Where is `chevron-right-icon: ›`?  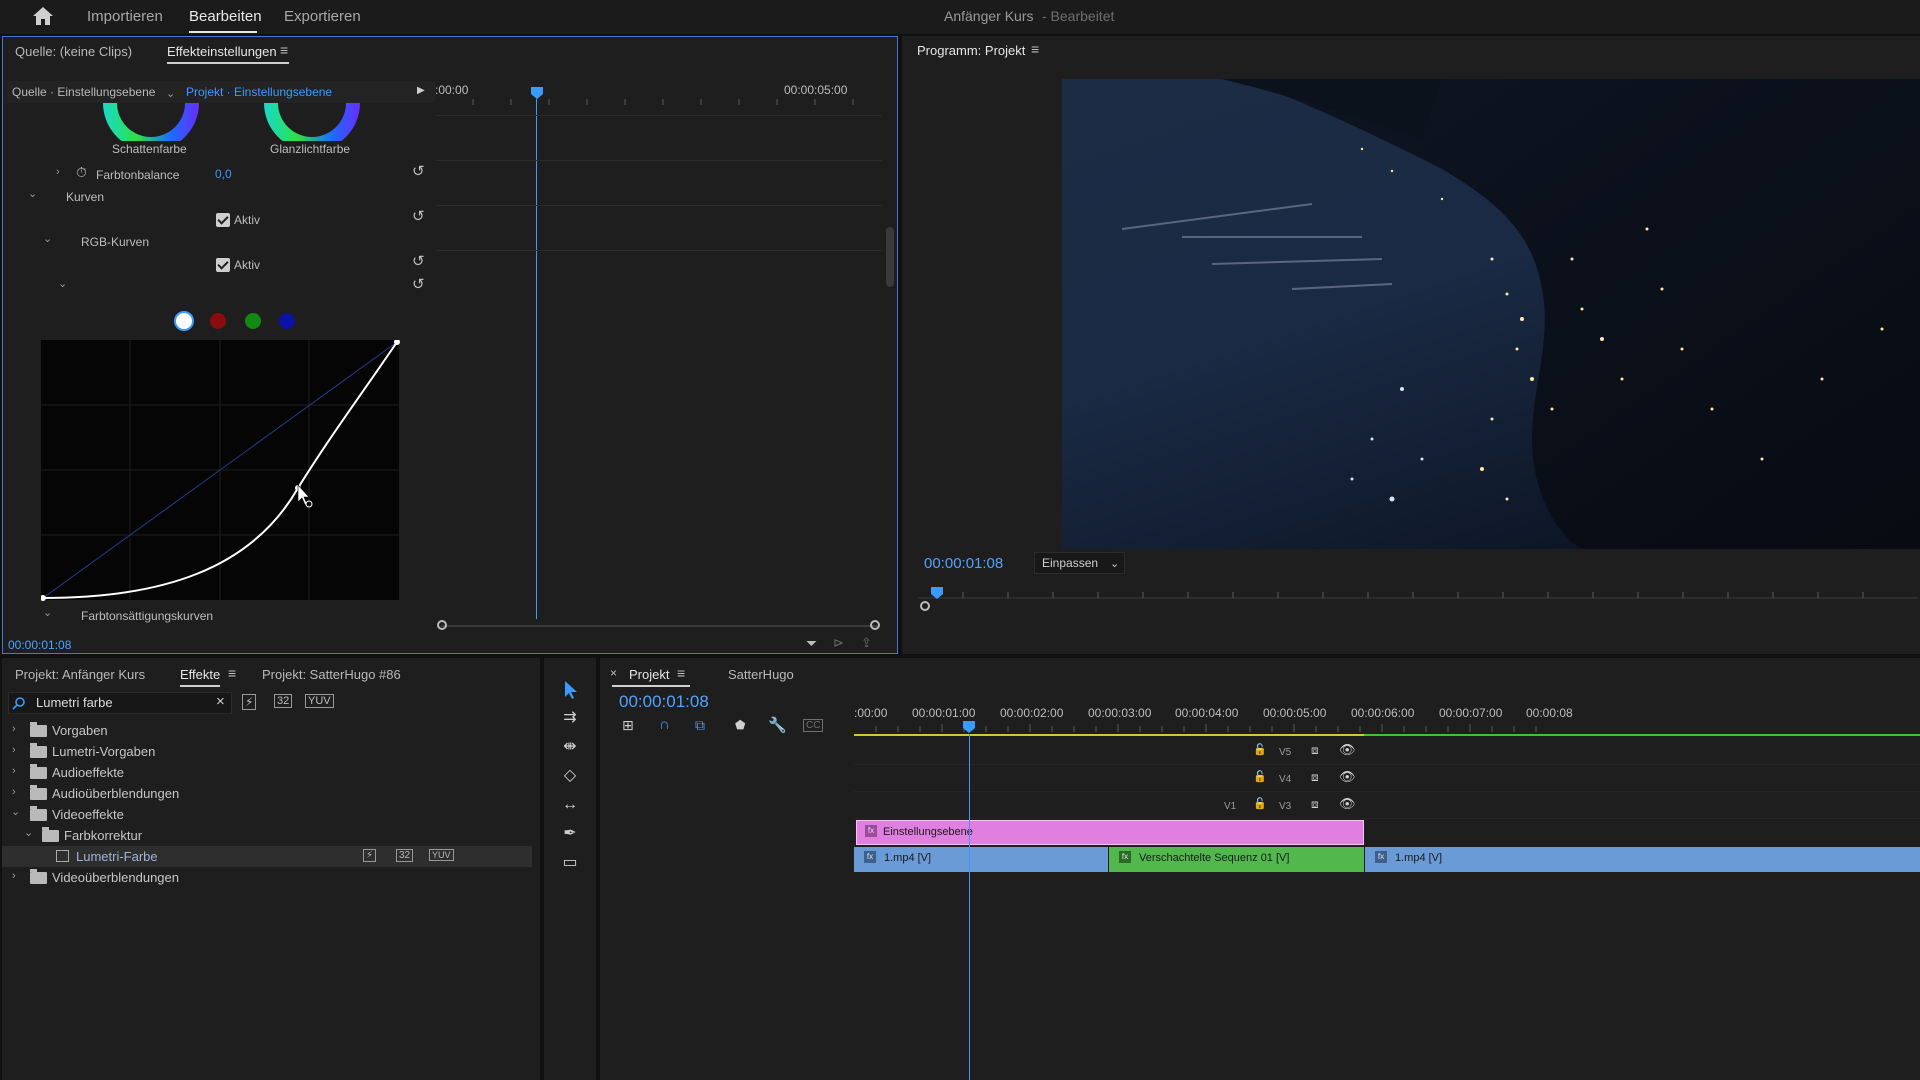
chevron-right-icon: › is located at coordinates (58, 172).